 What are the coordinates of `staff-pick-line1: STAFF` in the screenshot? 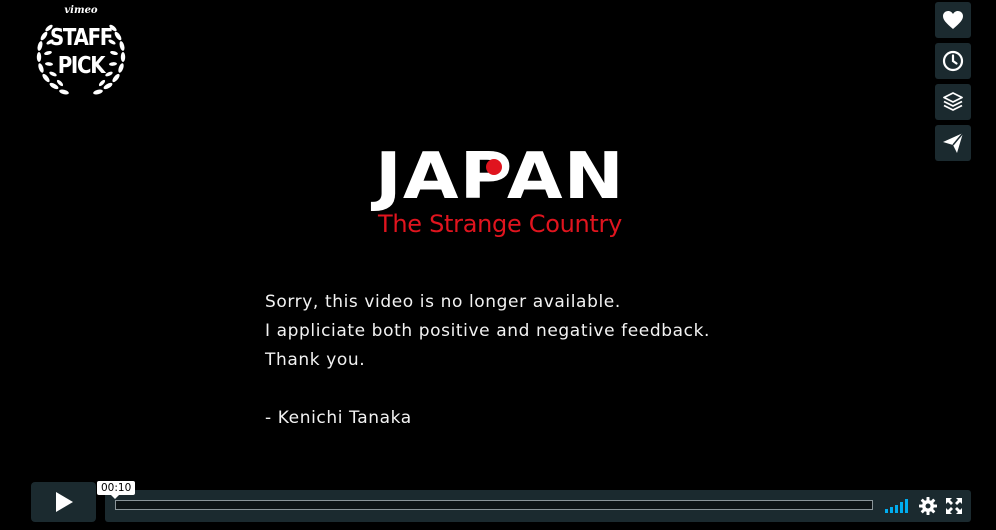 It's located at (81, 38).